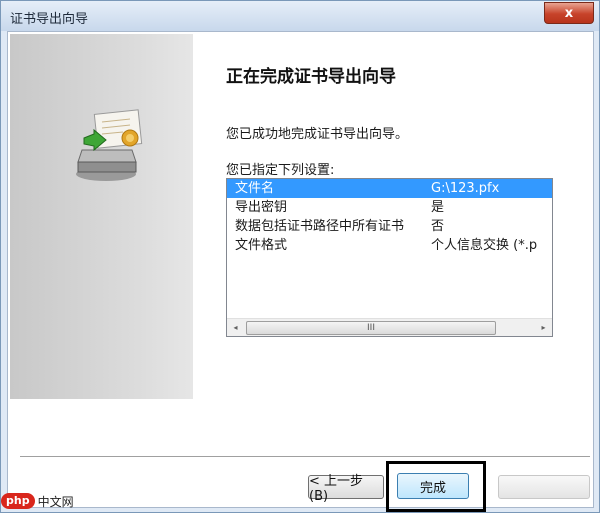 The width and height of the screenshot is (600, 513). What do you see at coordinates (436, 486) in the screenshot?
I see `highlight-annotation` at bounding box center [436, 486].